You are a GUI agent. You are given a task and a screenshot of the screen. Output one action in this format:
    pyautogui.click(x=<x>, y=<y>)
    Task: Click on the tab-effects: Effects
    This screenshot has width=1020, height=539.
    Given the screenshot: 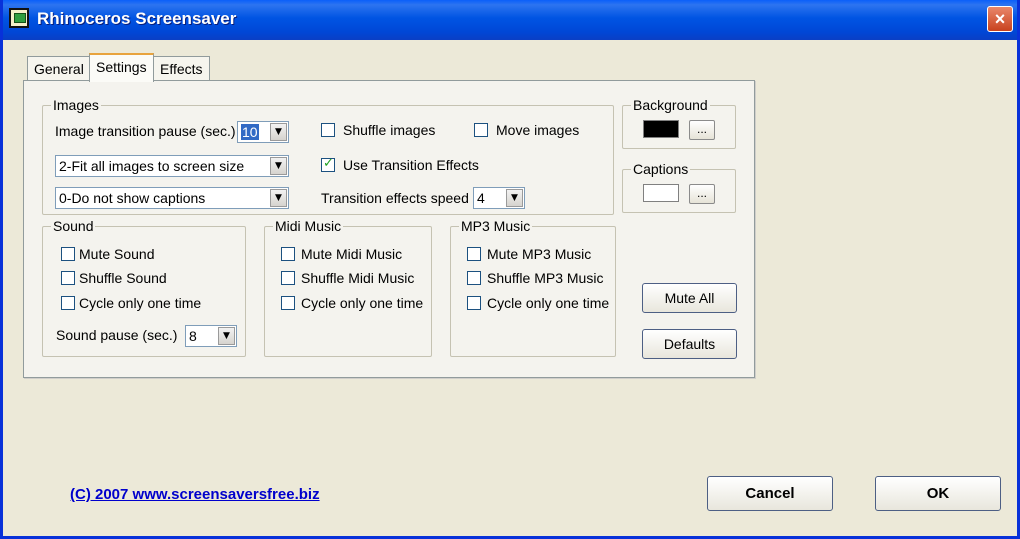 What is the action you would take?
    pyautogui.click(x=181, y=68)
    